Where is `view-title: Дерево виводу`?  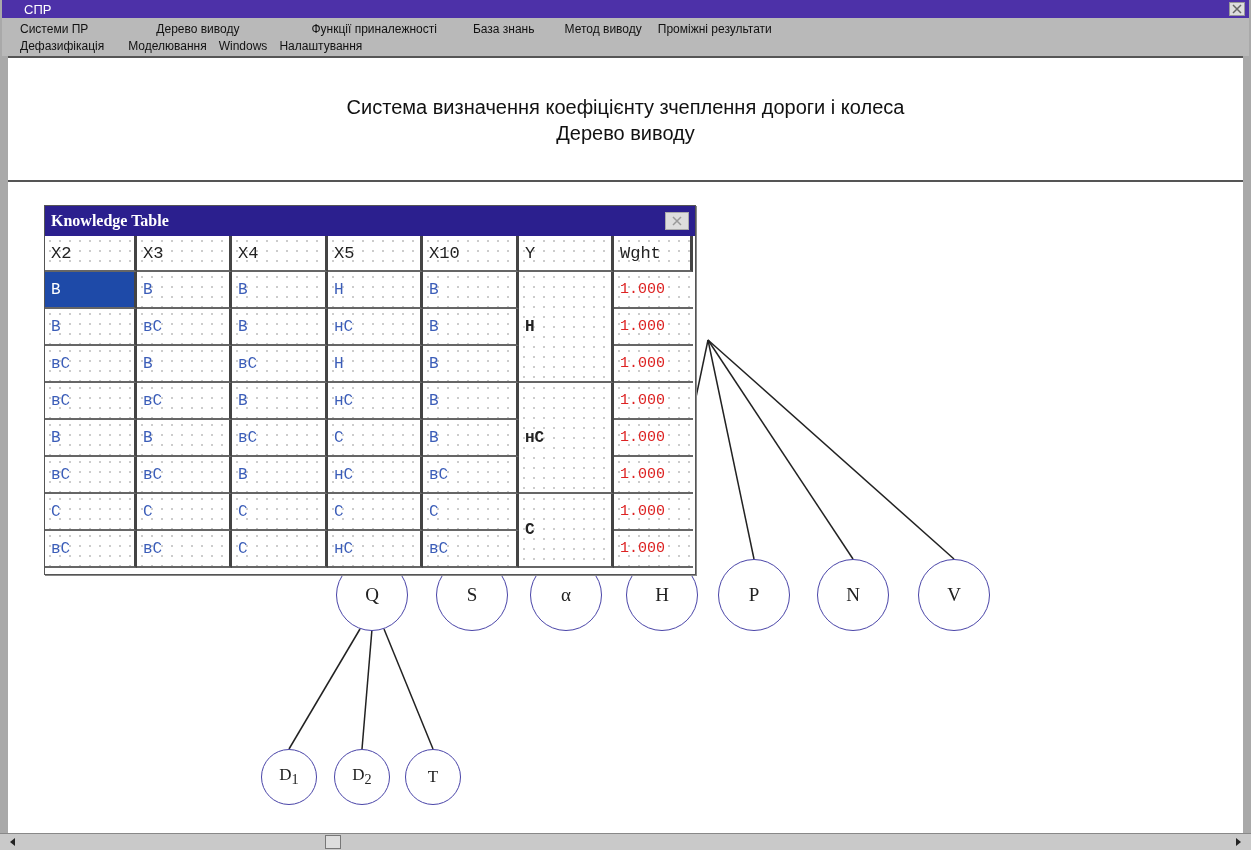 view-title: Дерево виводу is located at coordinates (625, 133).